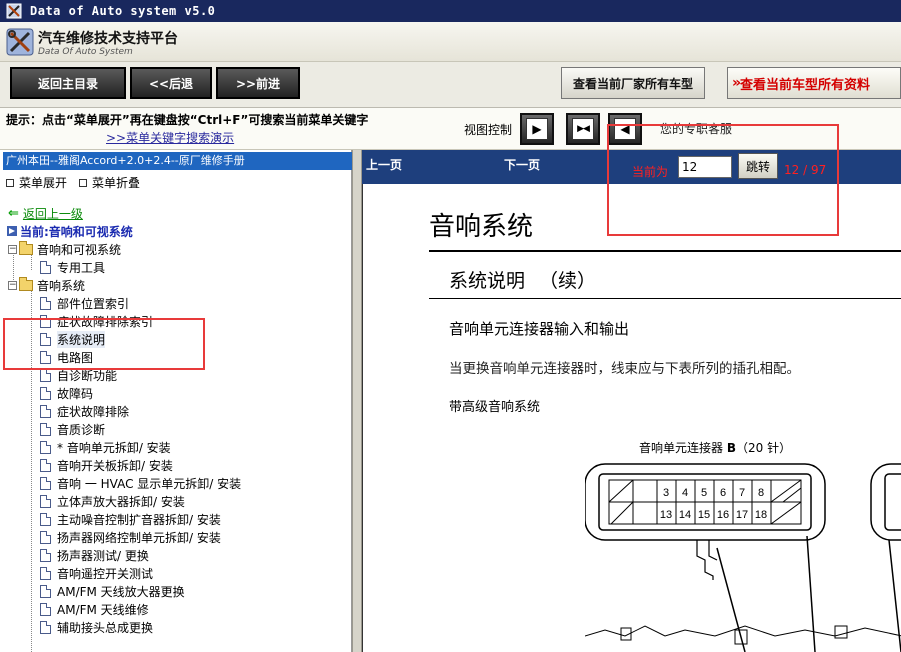  What do you see at coordinates (109, 182) in the screenshot?
I see `menu-collapse-button: 菜单折叠` at bounding box center [109, 182].